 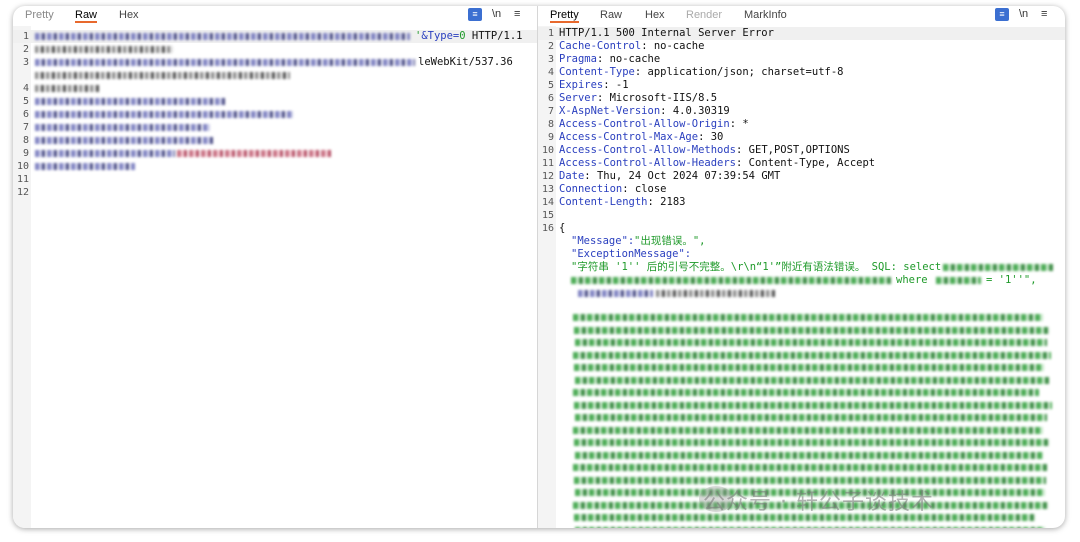 I want to click on header-name: X-AspNet-Version, so click(x=610, y=111).